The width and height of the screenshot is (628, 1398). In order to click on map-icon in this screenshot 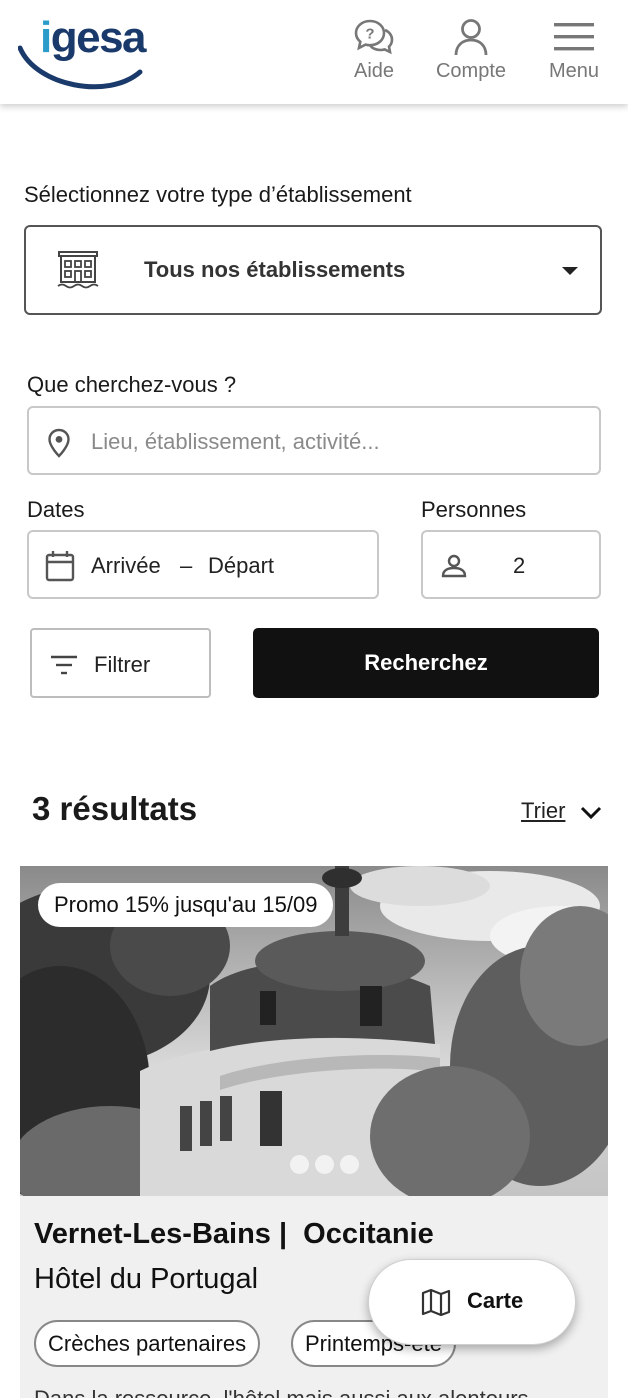, I will do `click(436, 1302)`.